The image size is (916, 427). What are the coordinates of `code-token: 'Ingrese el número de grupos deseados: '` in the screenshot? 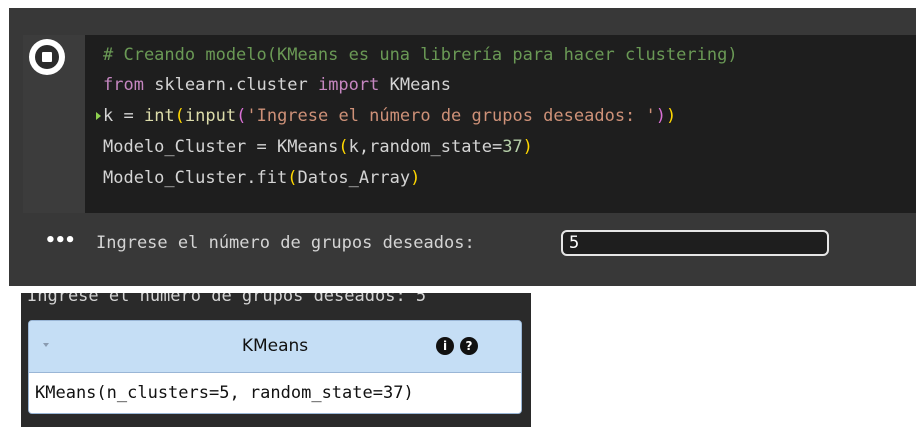 It's located at (451, 116).